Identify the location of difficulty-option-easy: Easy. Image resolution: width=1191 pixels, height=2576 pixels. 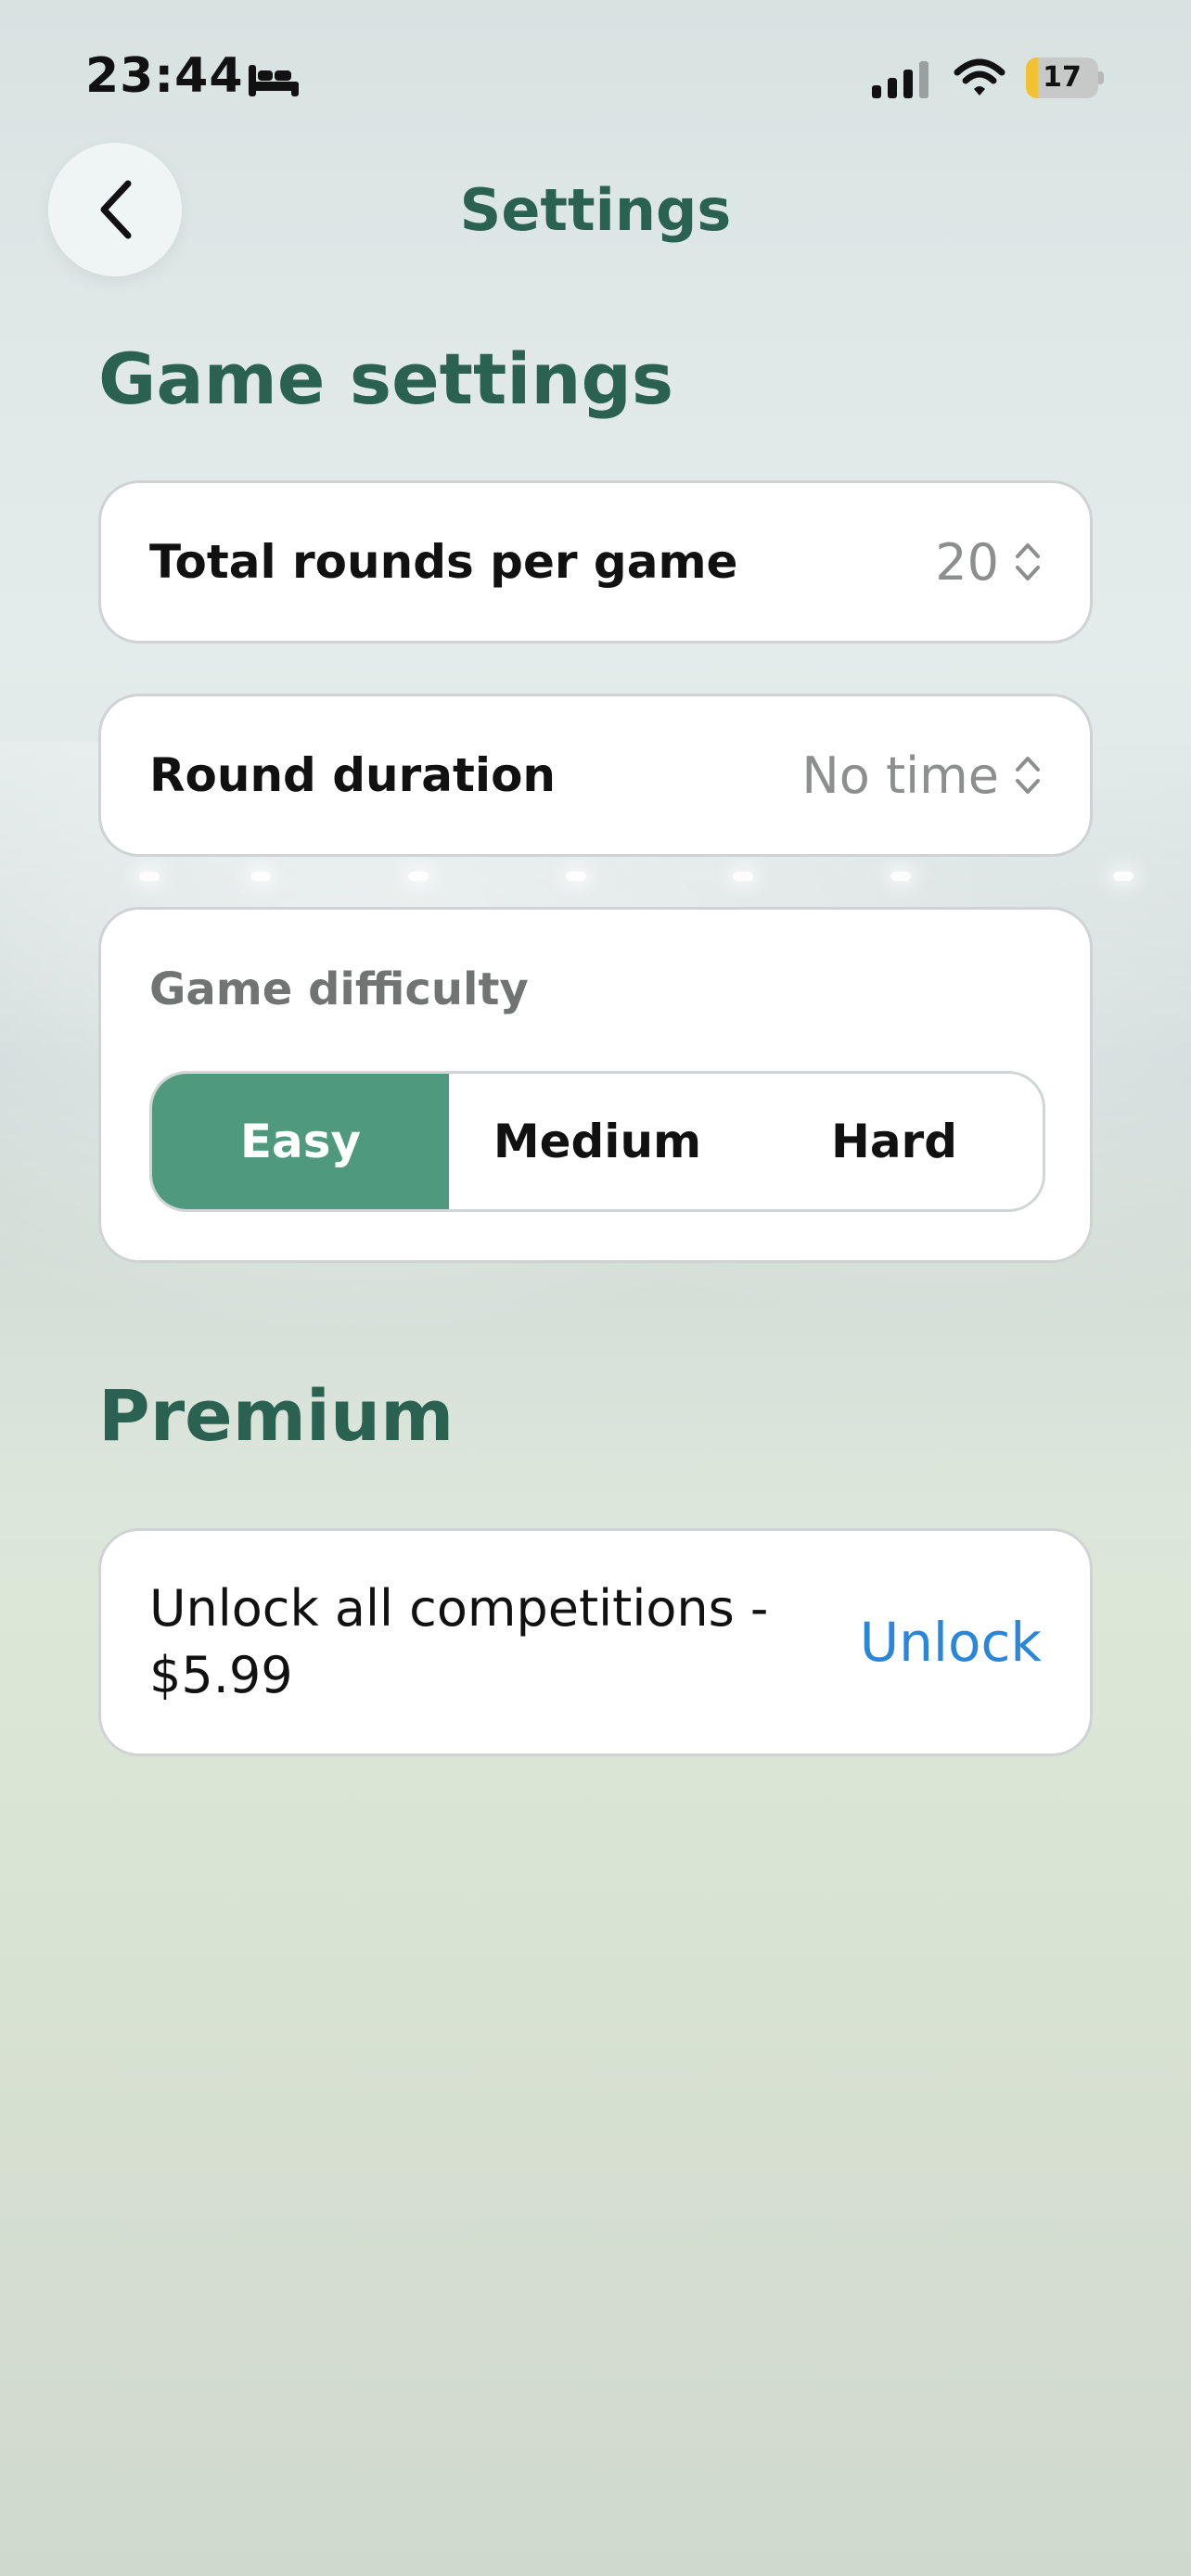
(300, 1142).